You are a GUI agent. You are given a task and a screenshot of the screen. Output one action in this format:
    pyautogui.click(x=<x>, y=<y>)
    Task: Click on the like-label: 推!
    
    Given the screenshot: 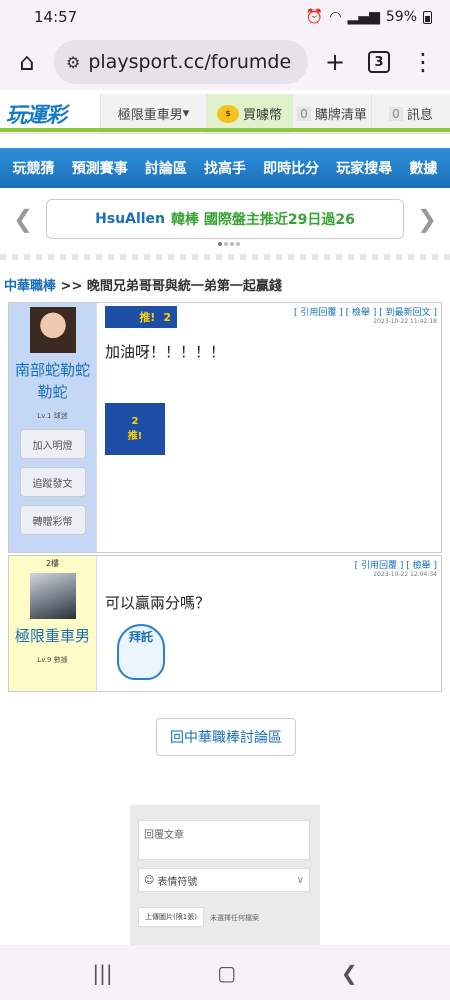 What is the action you would take?
    pyautogui.click(x=147, y=317)
    